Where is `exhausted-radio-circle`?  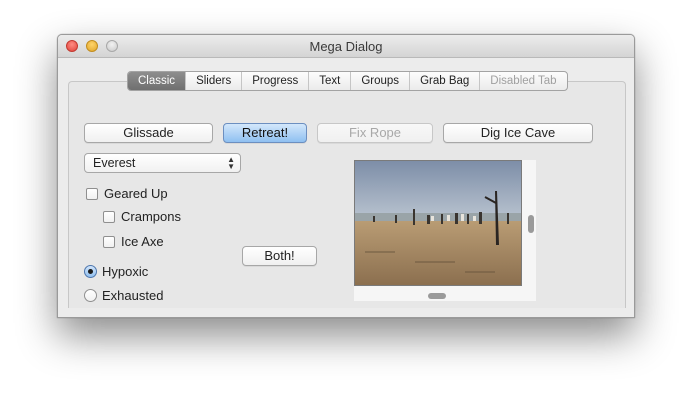 exhausted-radio-circle is located at coordinates (90, 295).